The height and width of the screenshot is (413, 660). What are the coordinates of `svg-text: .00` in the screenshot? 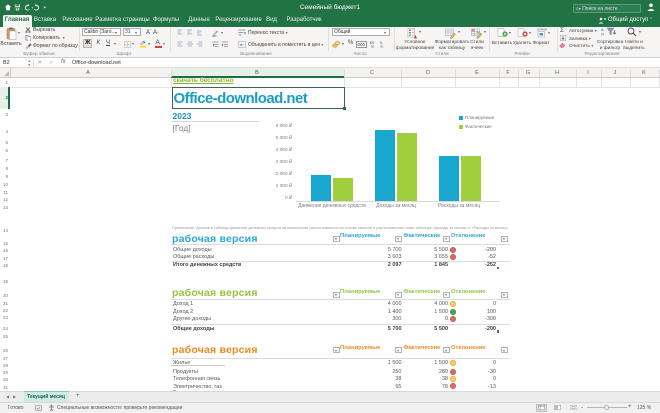 It's located at (372, 47).